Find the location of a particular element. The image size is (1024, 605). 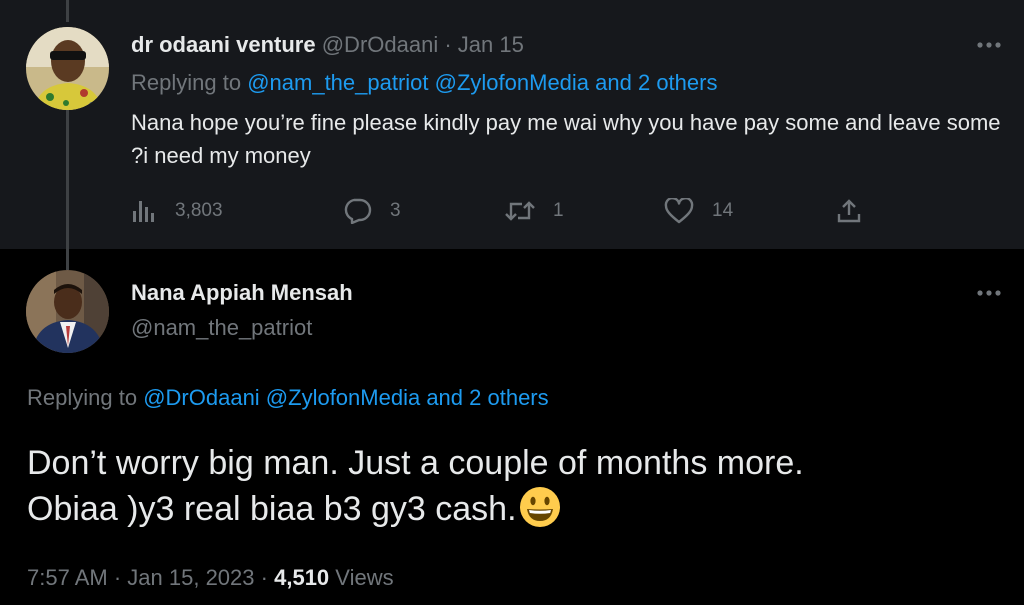

display-name: dr odaani venture is located at coordinates (223, 44).